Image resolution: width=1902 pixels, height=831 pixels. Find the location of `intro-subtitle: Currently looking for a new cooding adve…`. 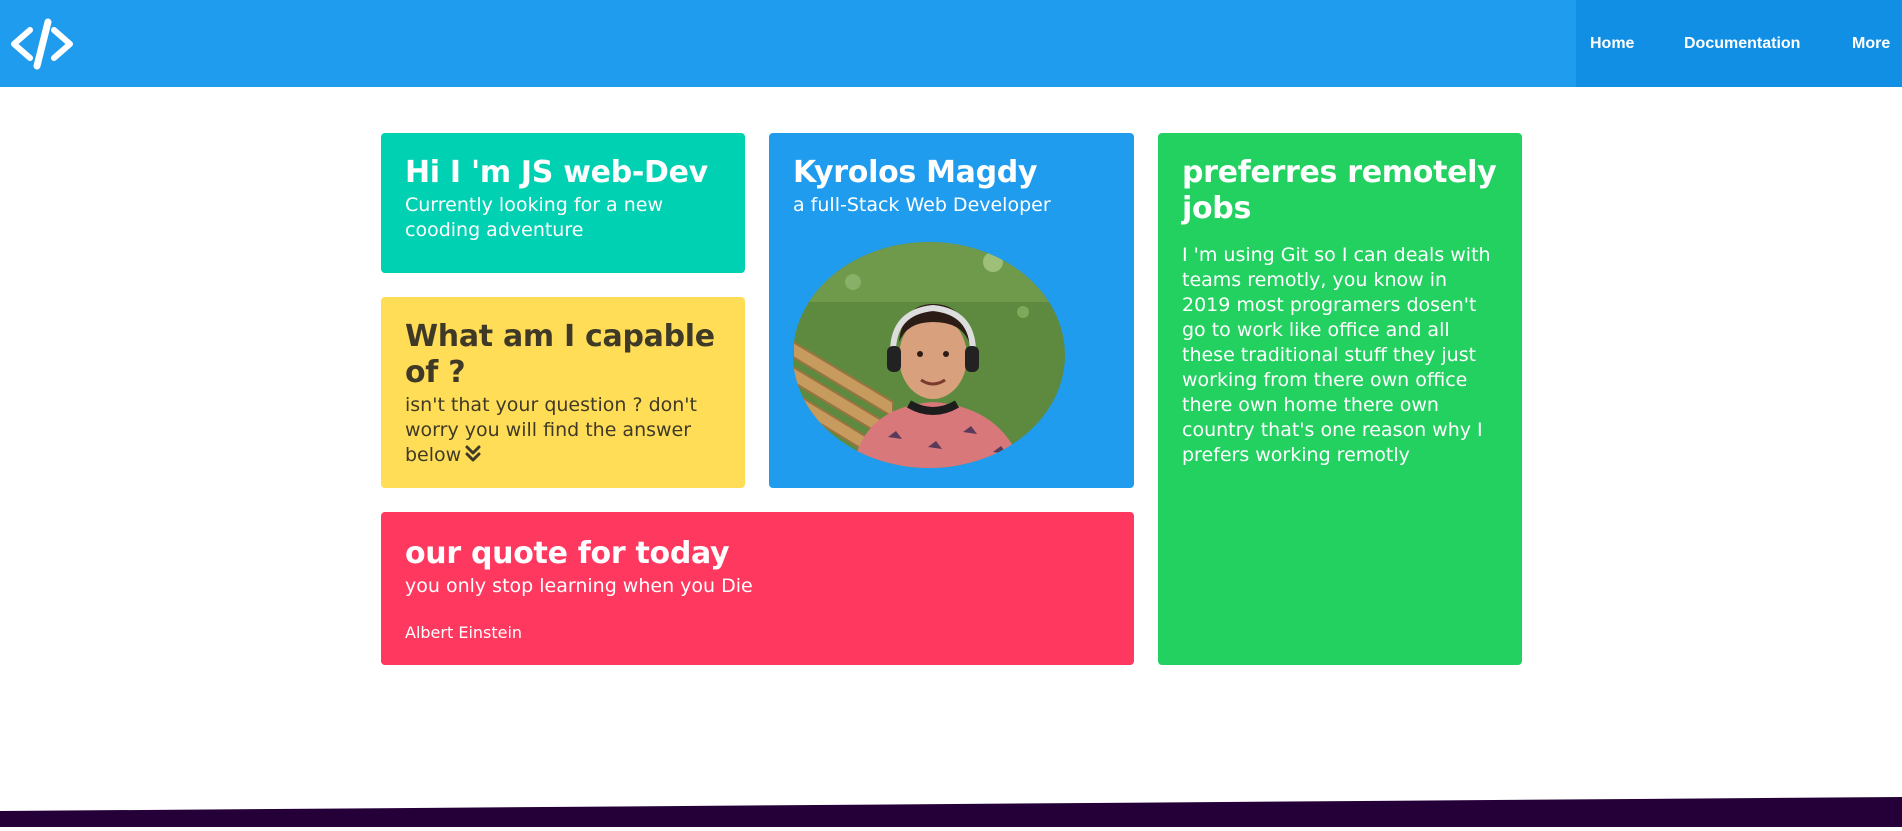

intro-subtitle: Currently looking for a new cooding adve… is located at coordinates (534, 217).